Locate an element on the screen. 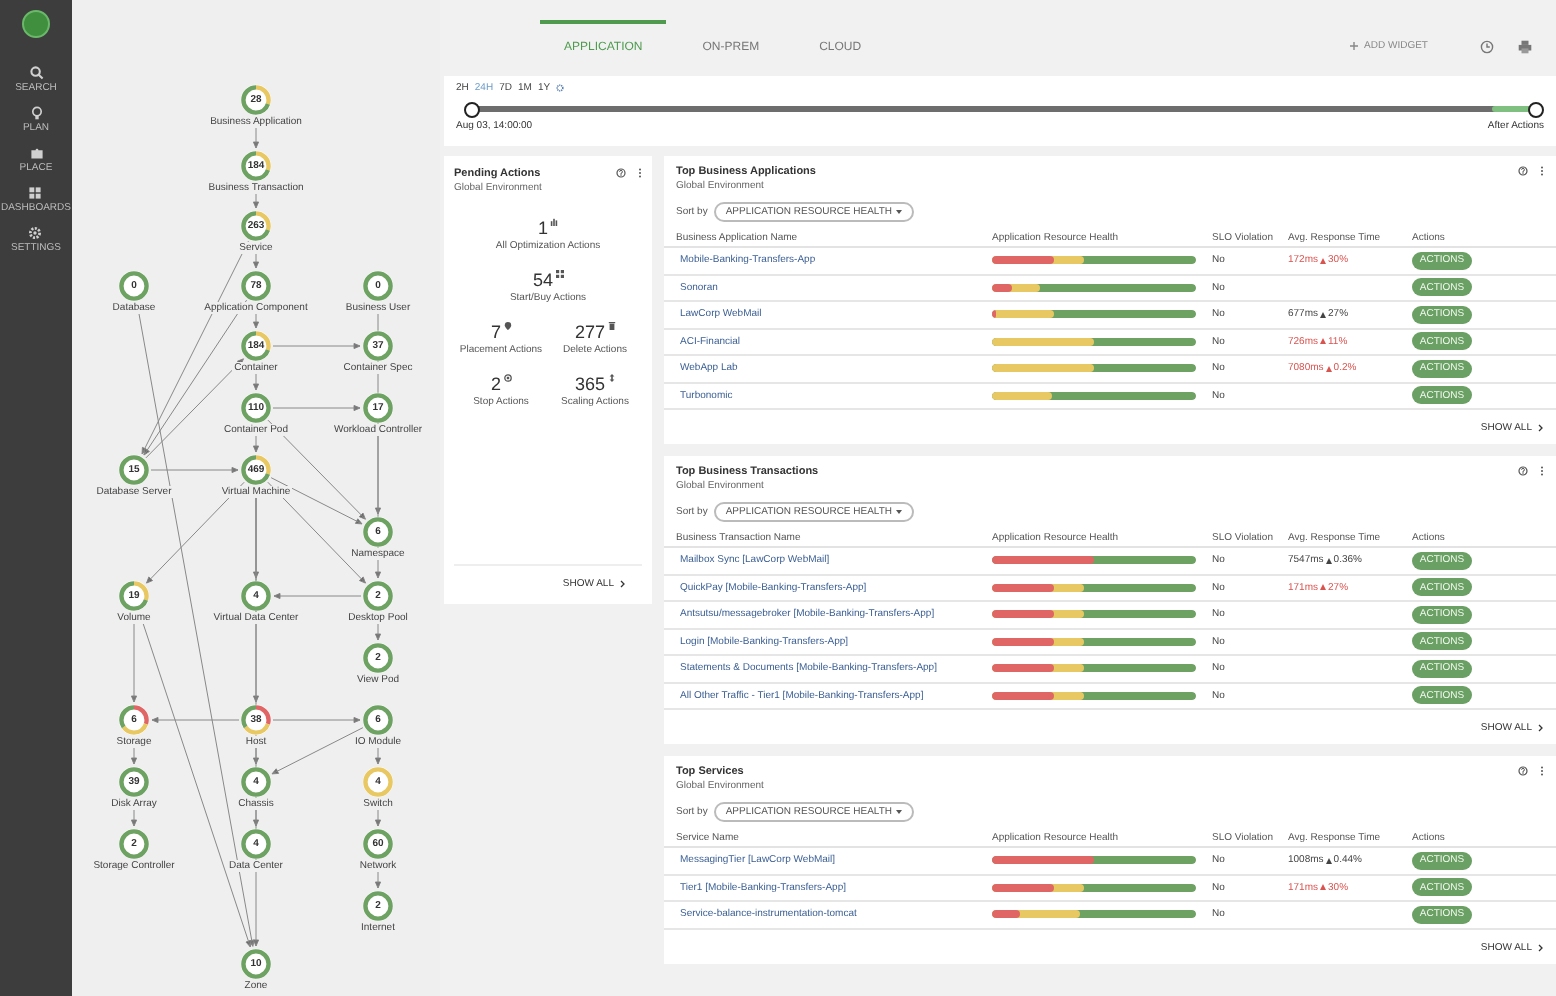  lightbulb-icon is located at coordinates (36, 113).